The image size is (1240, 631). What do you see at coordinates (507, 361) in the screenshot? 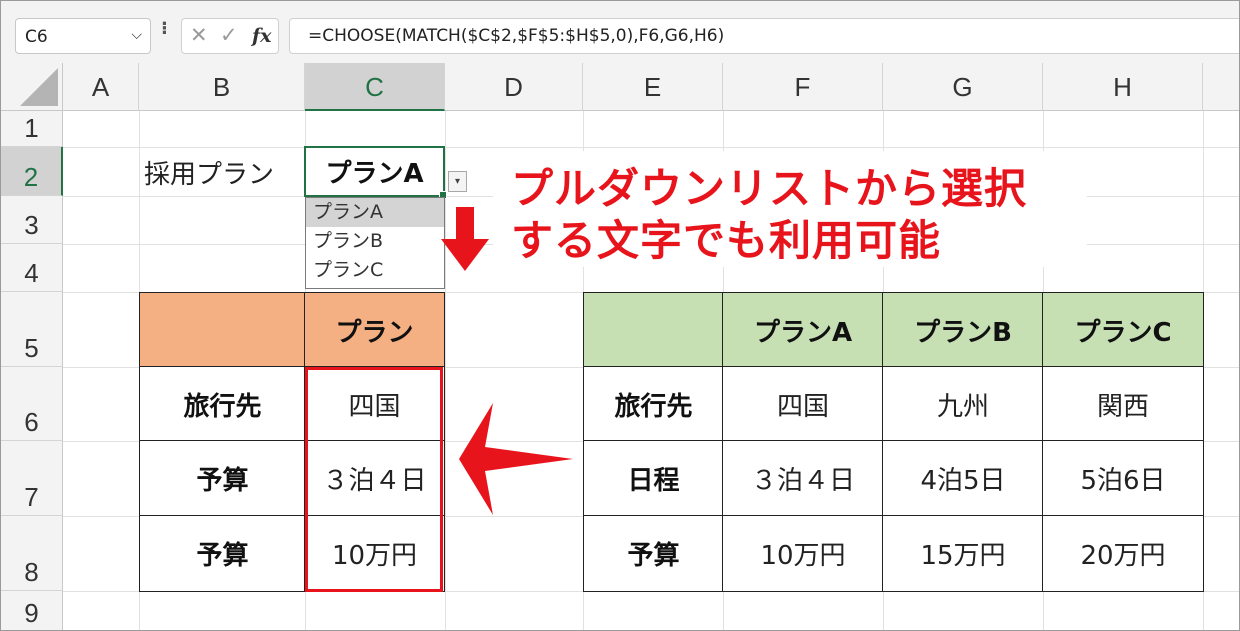
I see `annotation-arrows` at bounding box center [507, 361].